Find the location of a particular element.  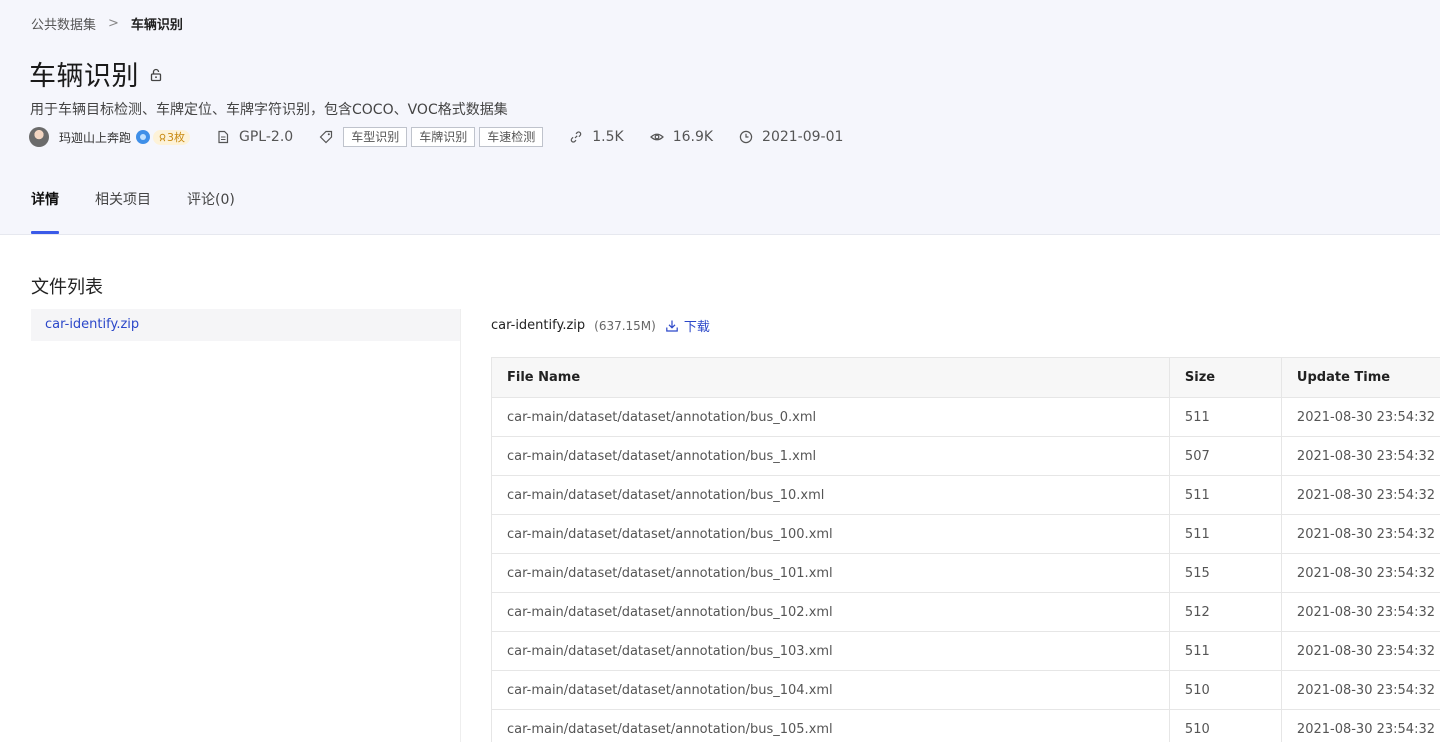

breadcrumb: 公共数据集 > 车辆识别 is located at coordinates (107, 23).